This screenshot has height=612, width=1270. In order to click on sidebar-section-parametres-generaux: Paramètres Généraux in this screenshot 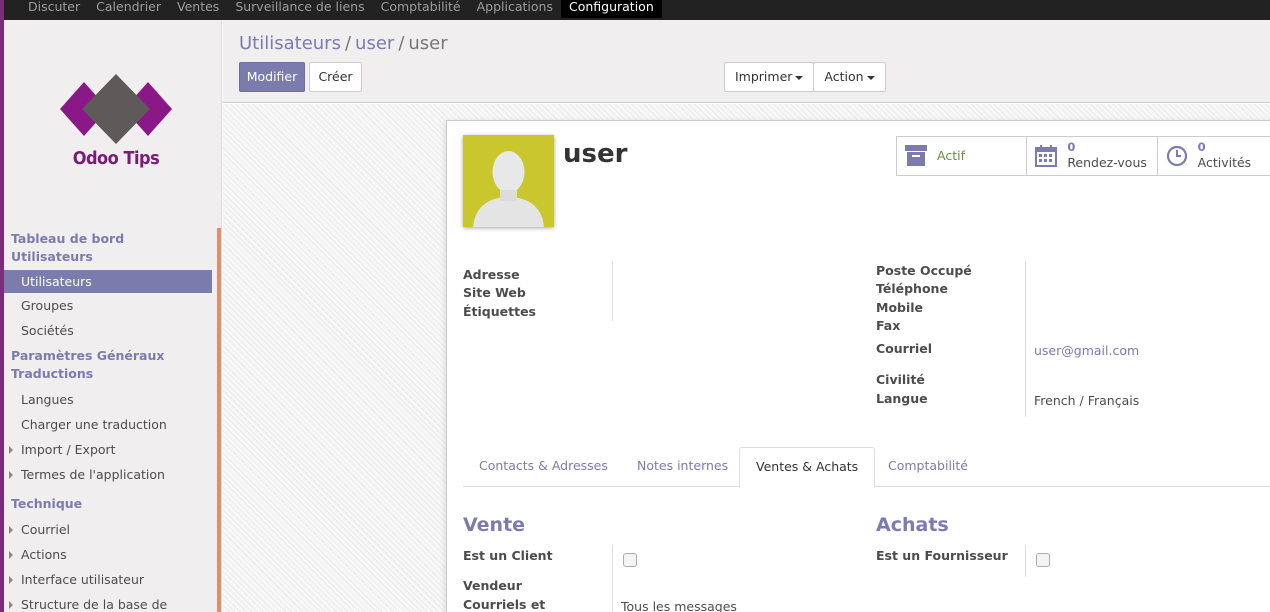, I will do `click(111, 356)`.